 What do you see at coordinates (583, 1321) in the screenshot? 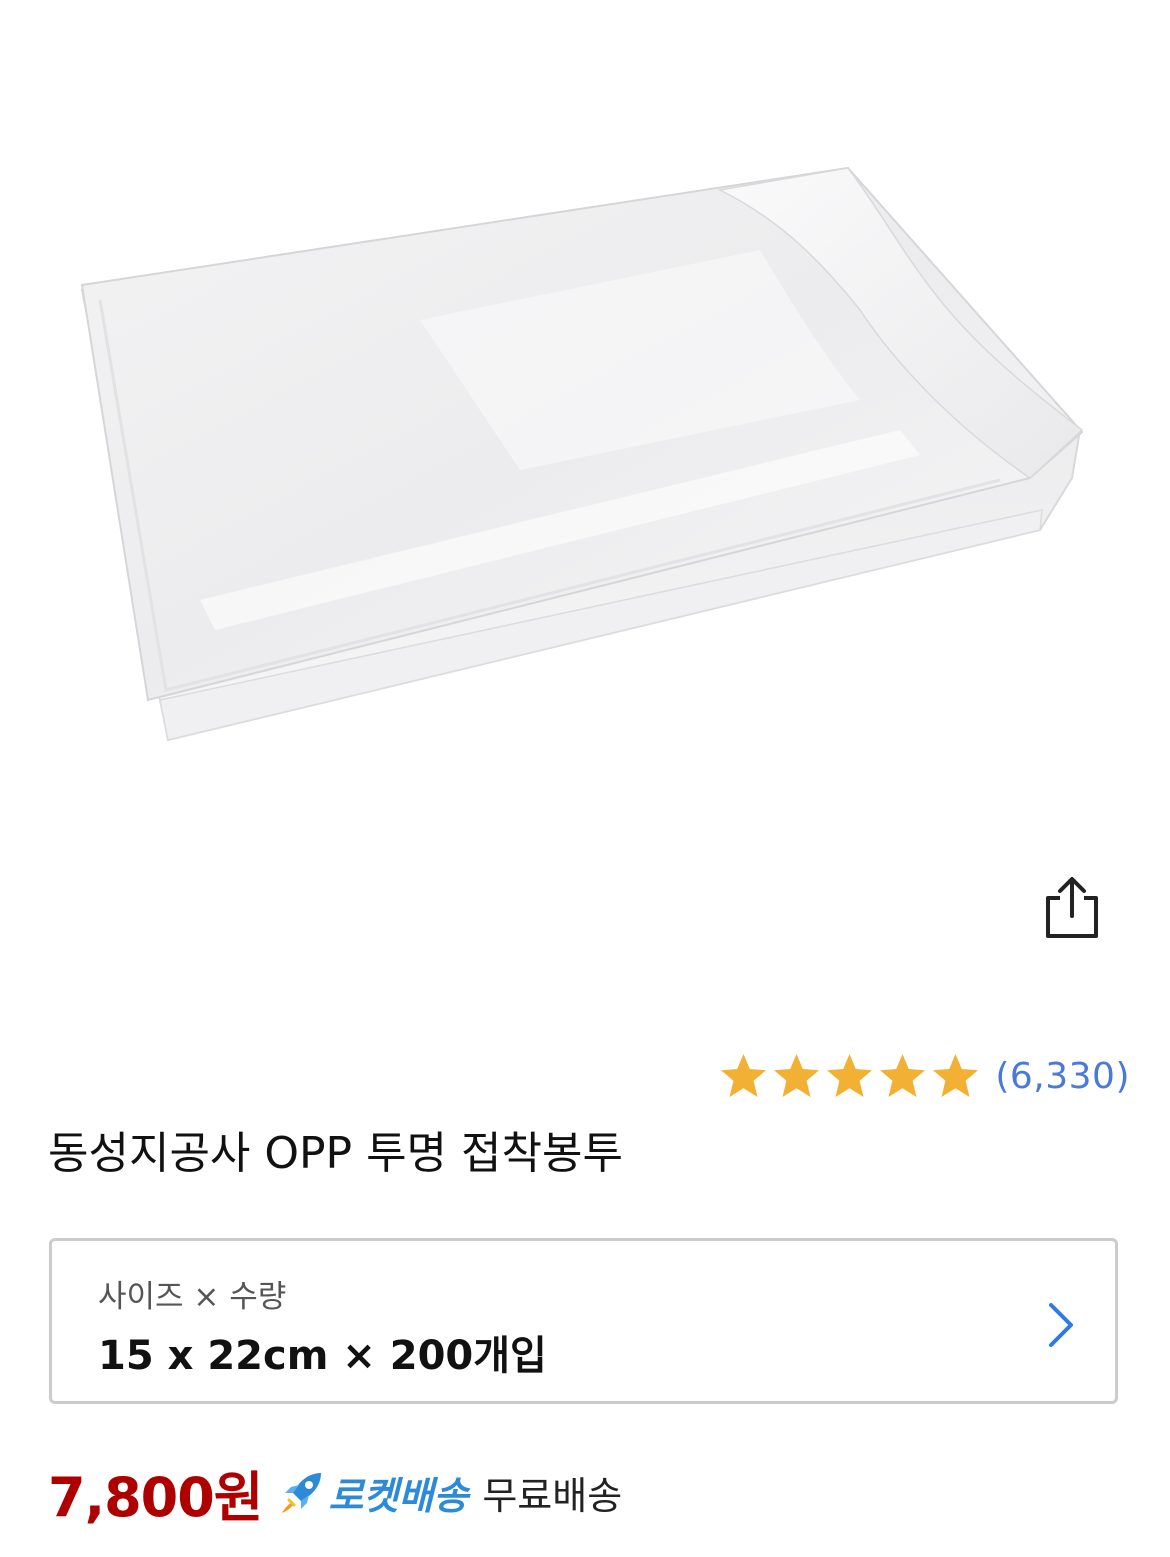
I see `option-selector: 사이즈 × 수량 15 x 22cm × 200개입` at bounding box center [583, 1321].